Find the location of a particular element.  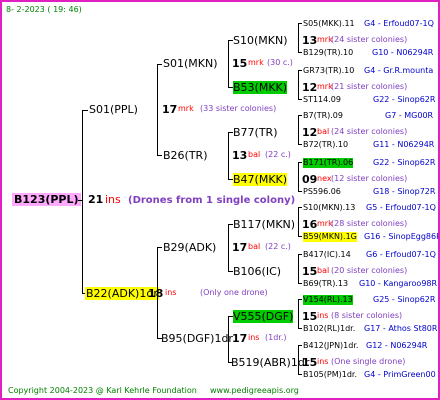

gen2-note-3: (1dr.) is located at coordinates (276, 337).